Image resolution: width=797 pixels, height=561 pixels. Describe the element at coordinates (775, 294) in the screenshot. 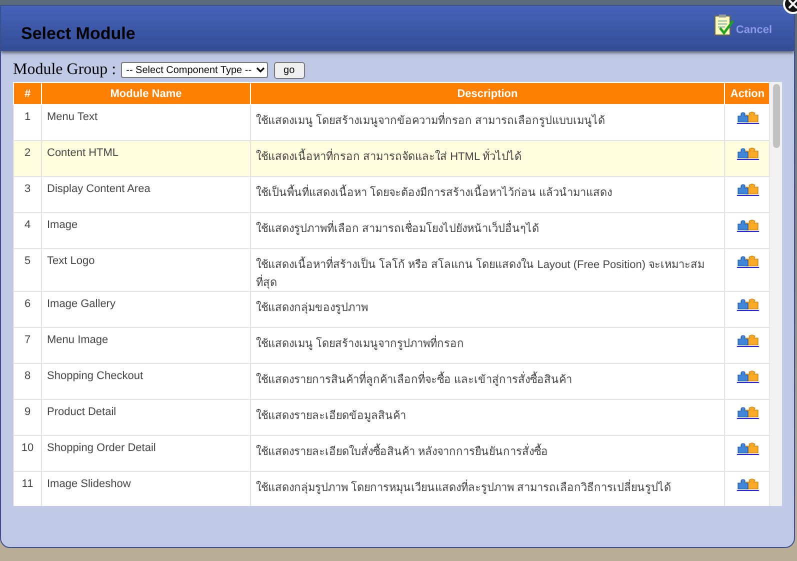

I see `scrollbar` at that location.